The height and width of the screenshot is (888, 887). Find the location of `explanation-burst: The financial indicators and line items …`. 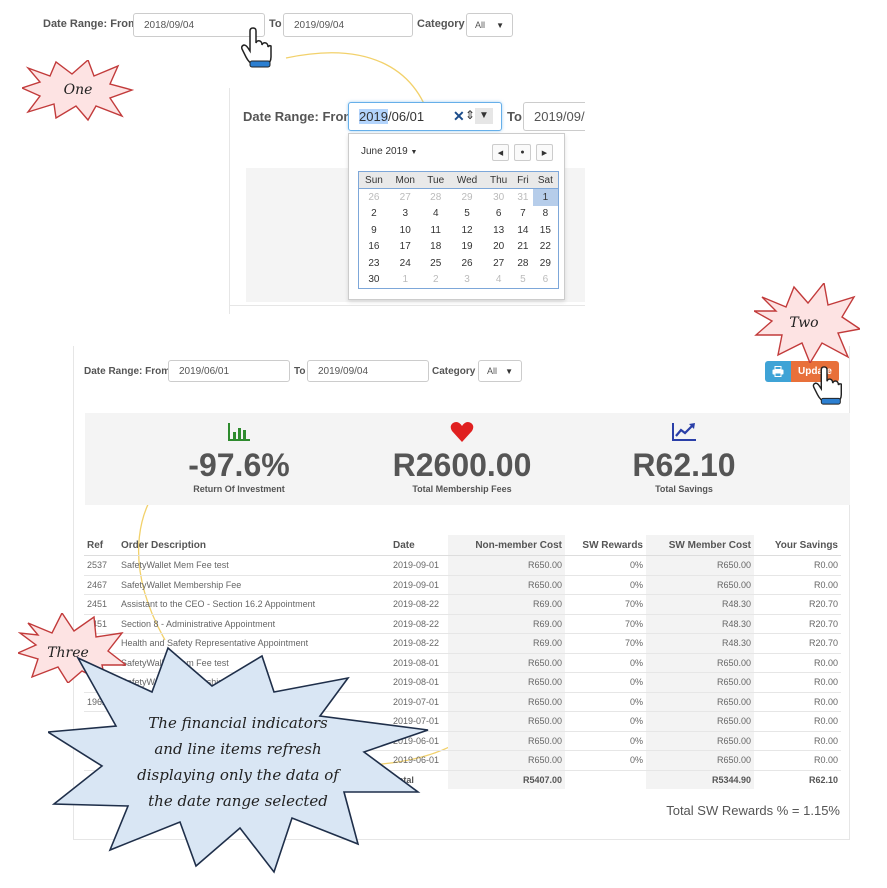

explanation-burst: The financial indicators and line items … is located at coordinates (238, 760).